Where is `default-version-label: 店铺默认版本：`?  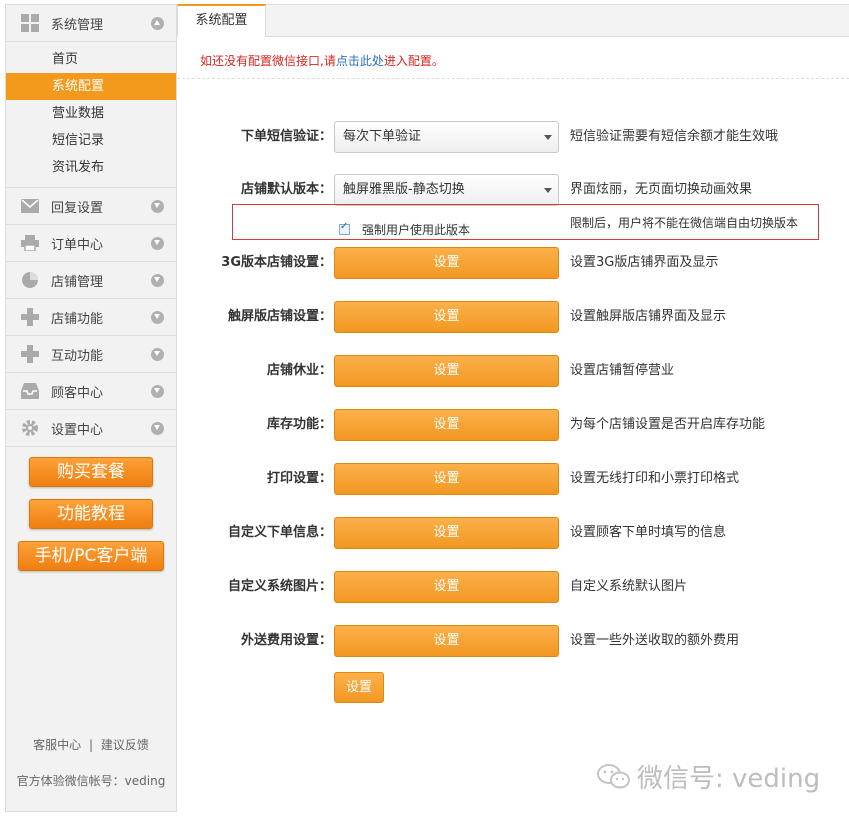 default-version-label: 店铺默认版本： is located at coordinates (286, 189).